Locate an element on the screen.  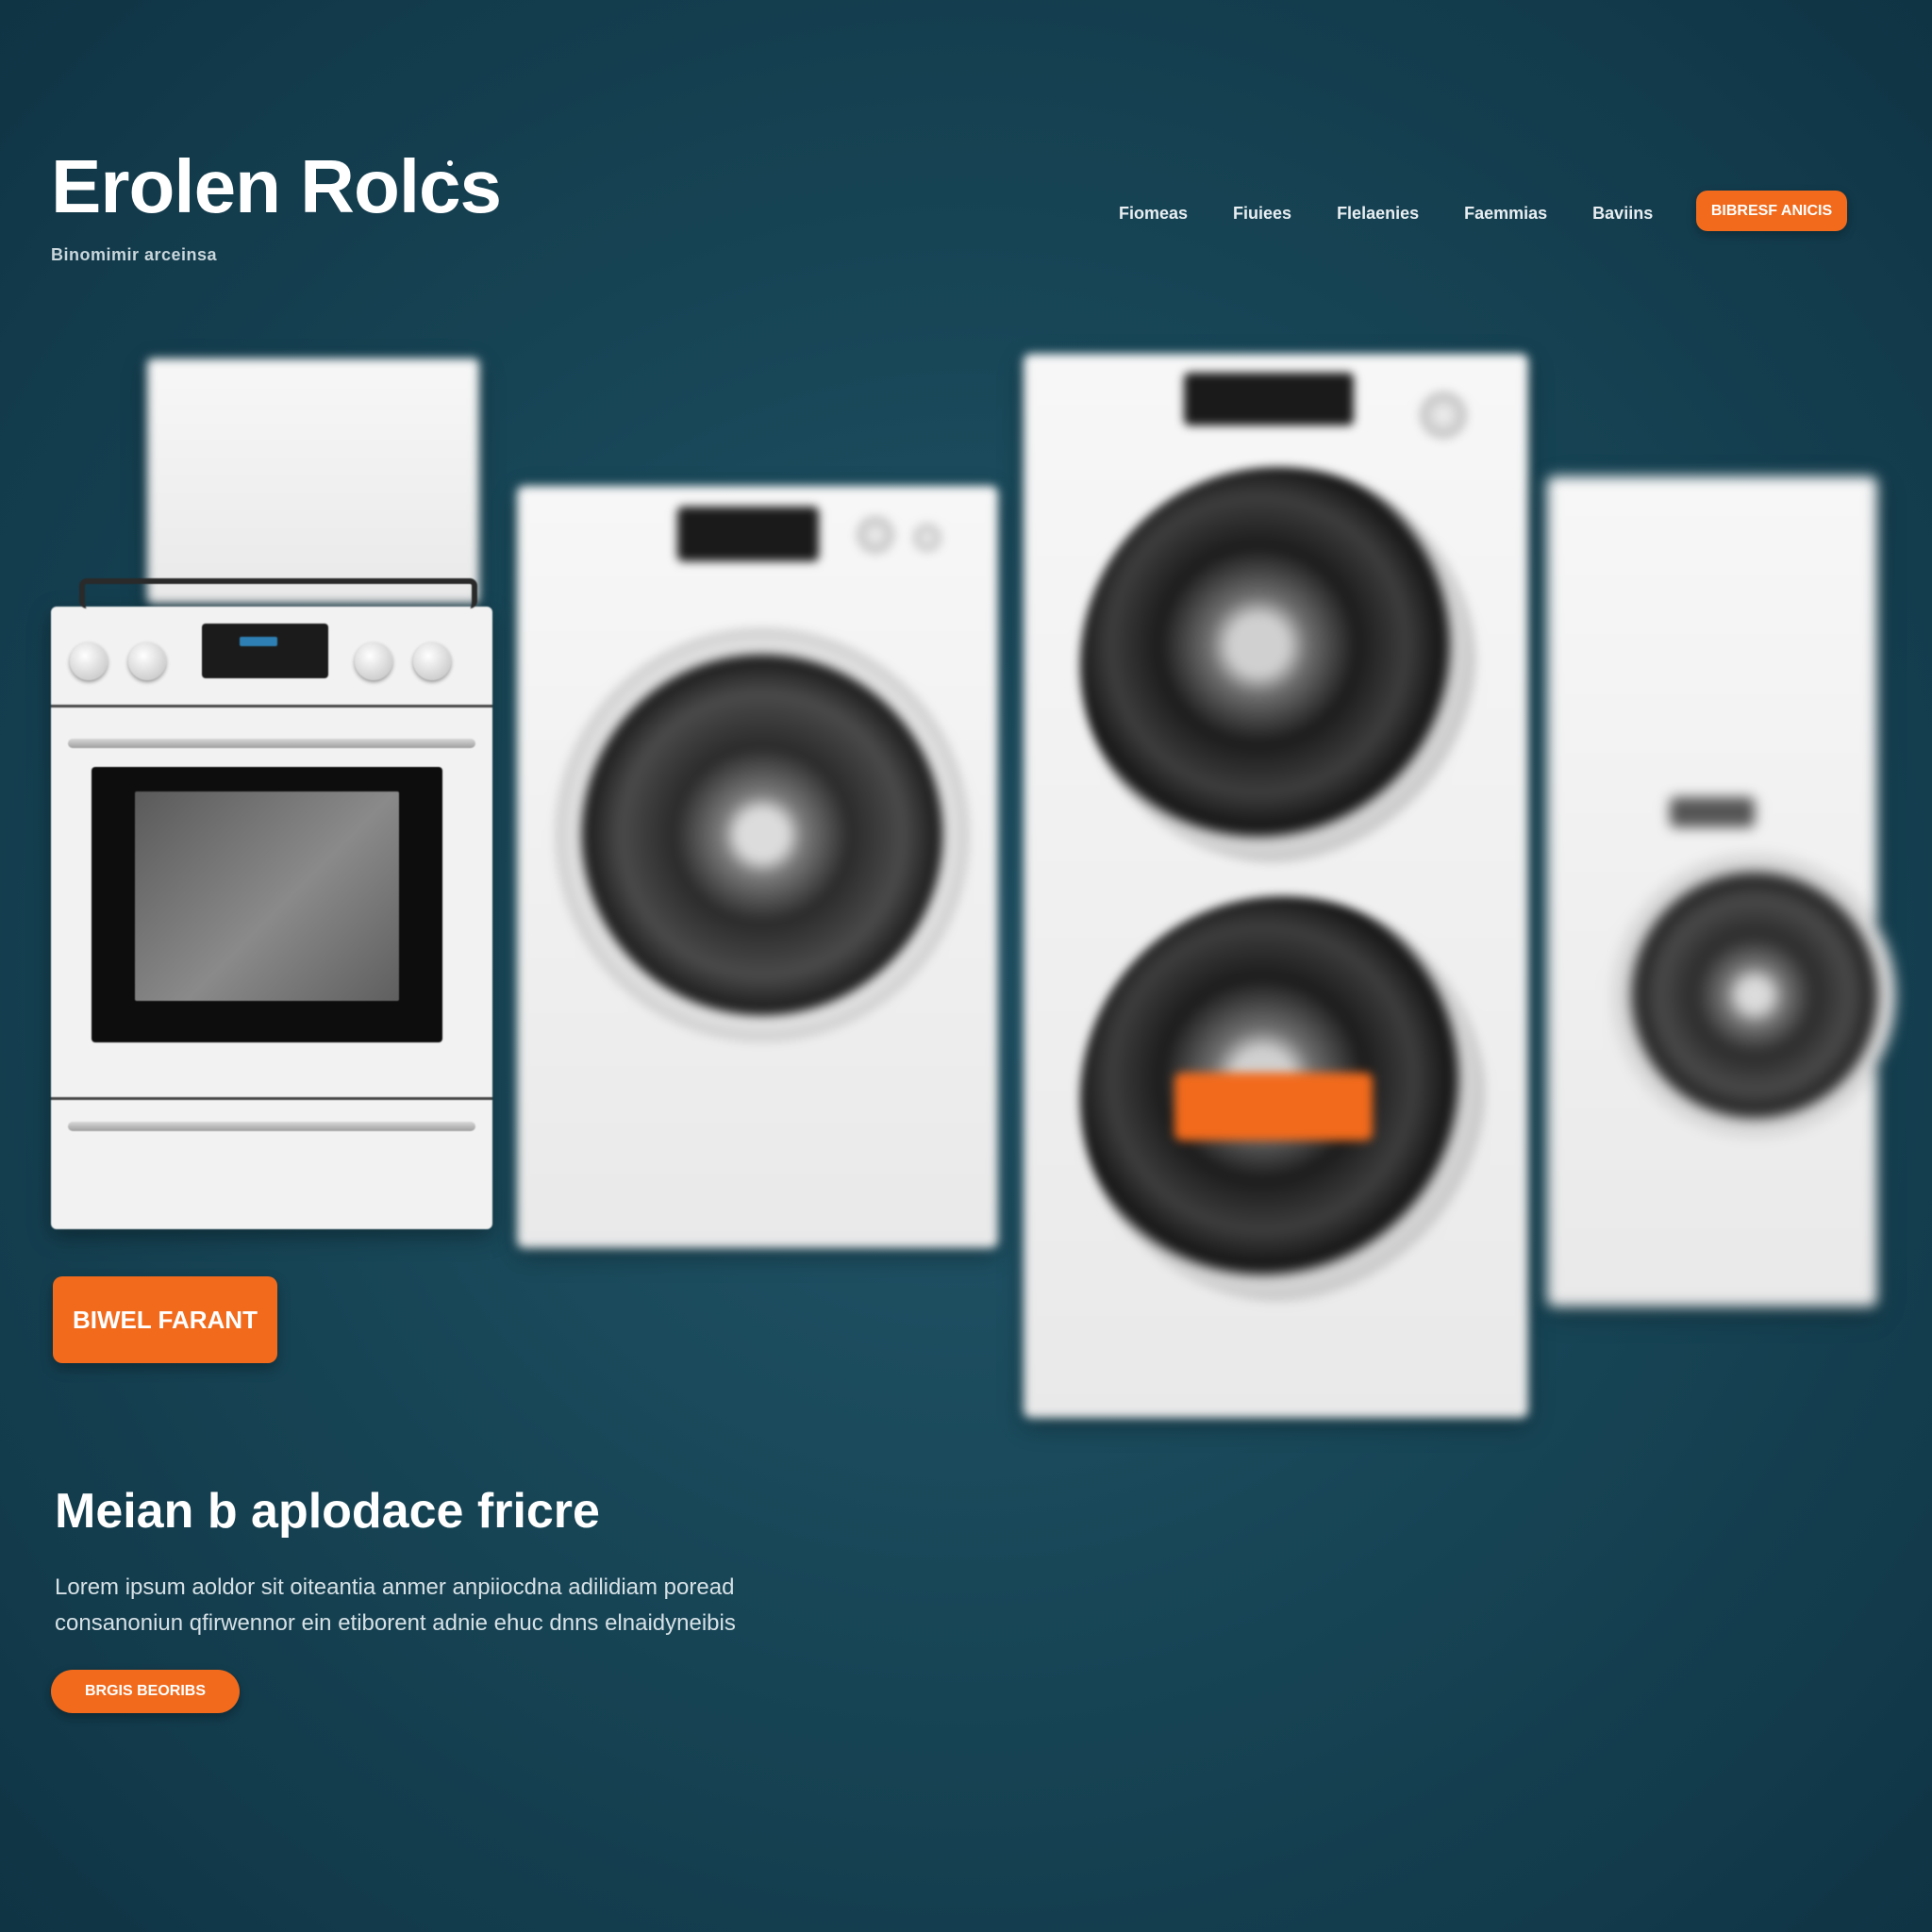
stove-display is located at coordinates (265, 651).